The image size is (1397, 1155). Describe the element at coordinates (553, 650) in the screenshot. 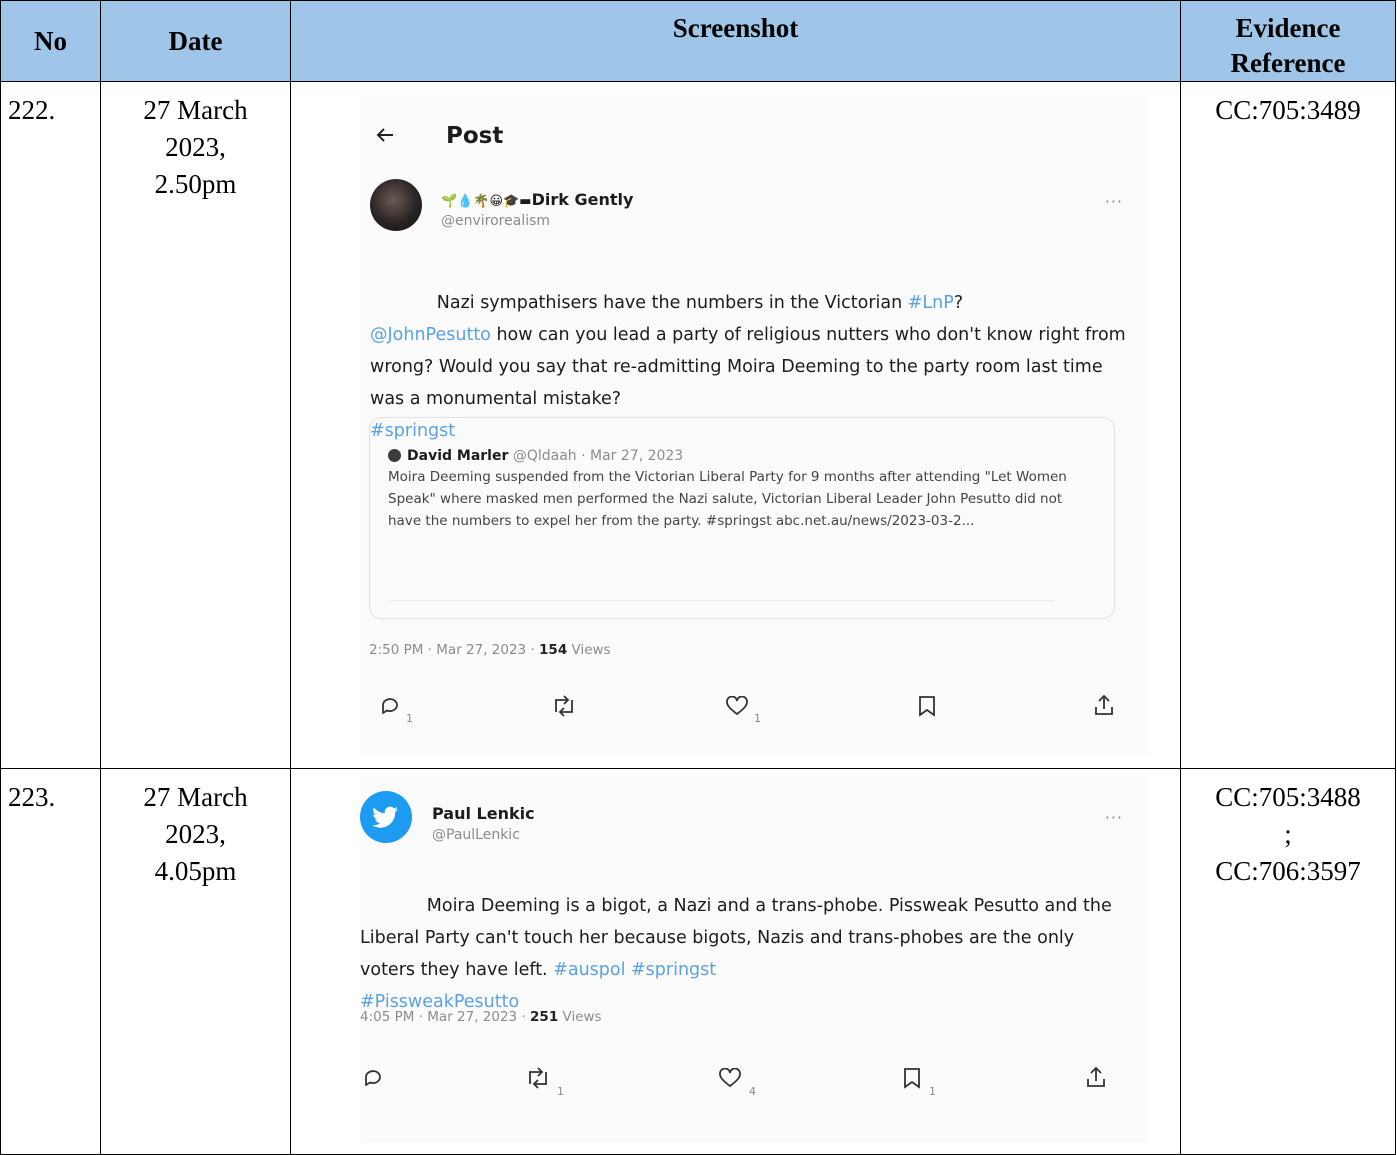

I see `views-count: 154` at that location.